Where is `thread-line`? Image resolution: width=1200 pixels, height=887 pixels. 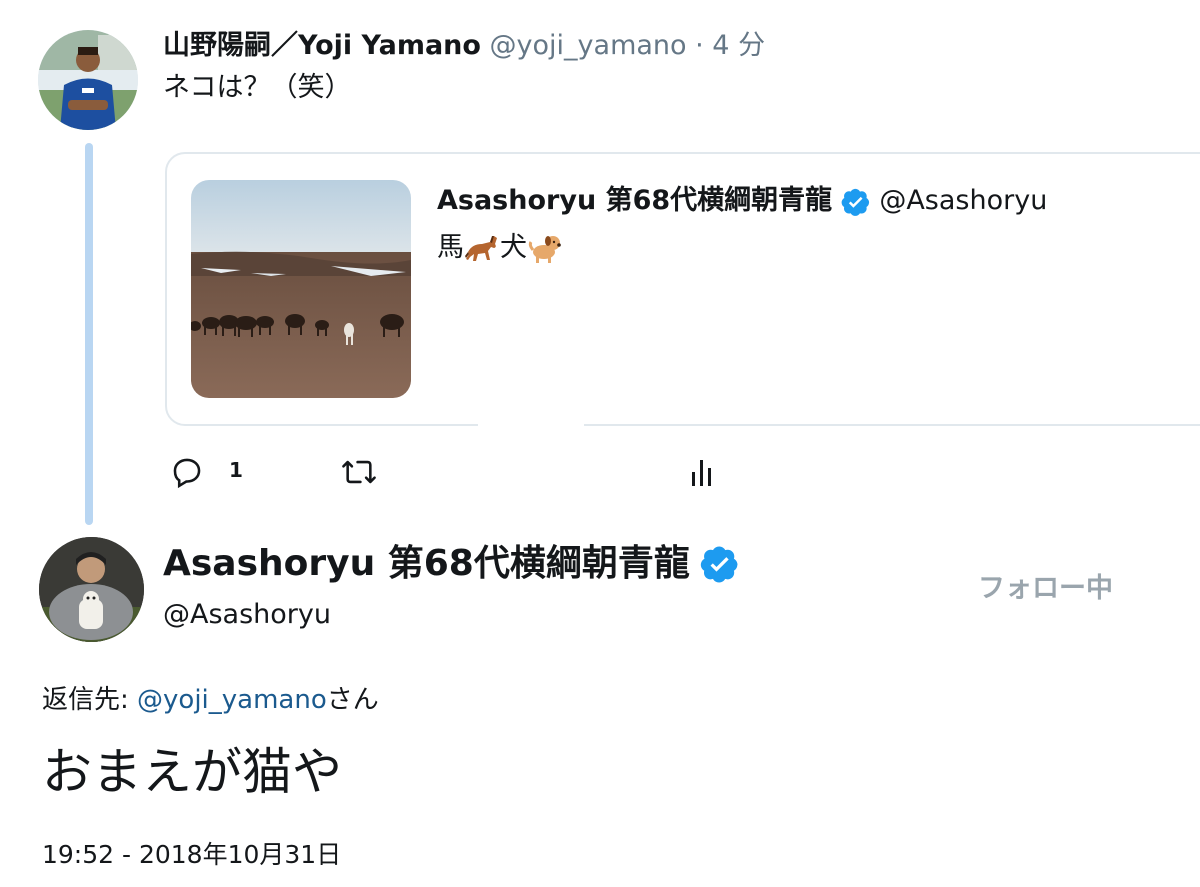
thread-line is located at coordinates (89, 334).